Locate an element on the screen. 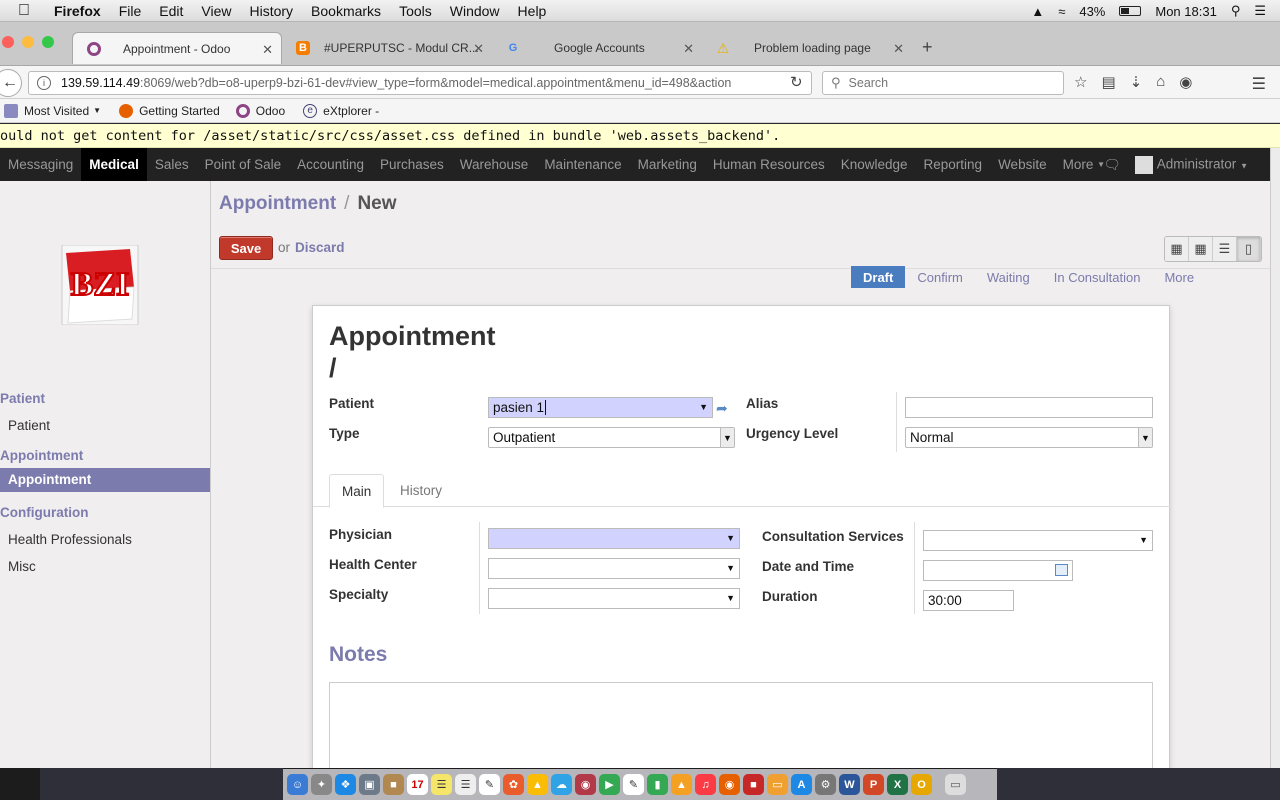 This screenshot has height=800, width=1280. menu-purchases: Purchases is located at coordinates (412, 164).